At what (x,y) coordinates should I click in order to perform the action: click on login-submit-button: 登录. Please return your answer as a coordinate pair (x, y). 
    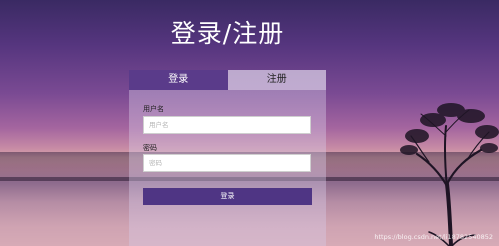
    Looking at the image, I should click on (227, 196).